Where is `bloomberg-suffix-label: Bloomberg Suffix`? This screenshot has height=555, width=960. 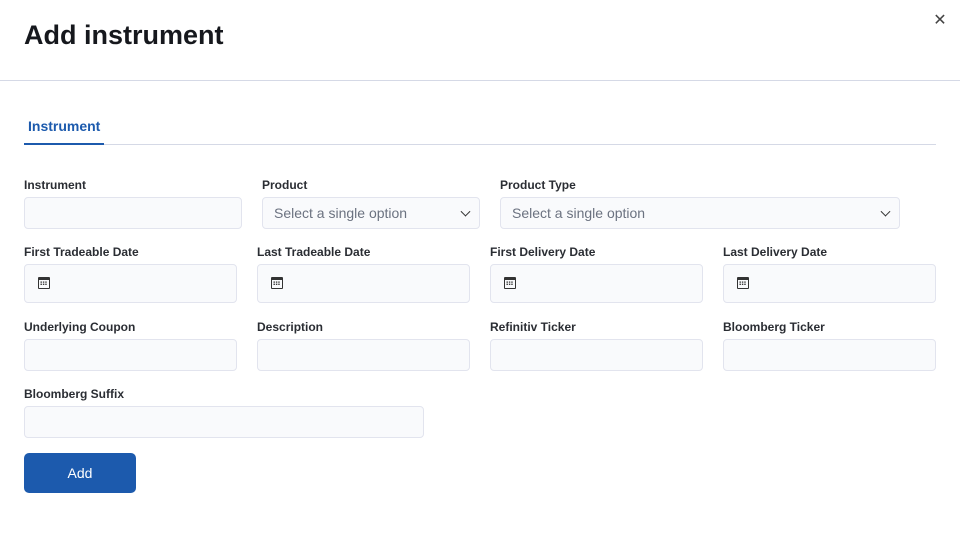
bloomberg-suffix-label: Bloomberg Suffix is located at coordinates (74, 394).